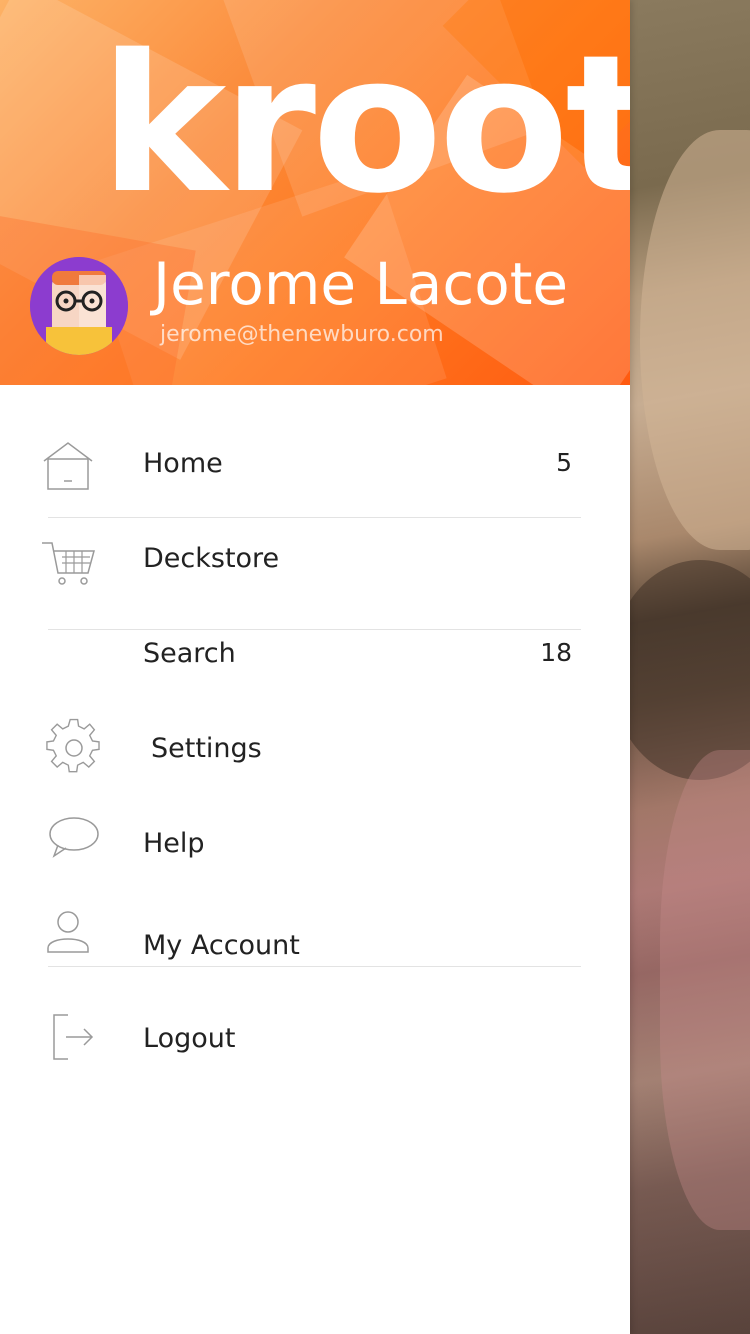 This screenshot has height=1334, width=750. What do you see at coordinates (189, 653) in the screenshot?
I see `menu-label: Search` at bounding box center [189, 653].